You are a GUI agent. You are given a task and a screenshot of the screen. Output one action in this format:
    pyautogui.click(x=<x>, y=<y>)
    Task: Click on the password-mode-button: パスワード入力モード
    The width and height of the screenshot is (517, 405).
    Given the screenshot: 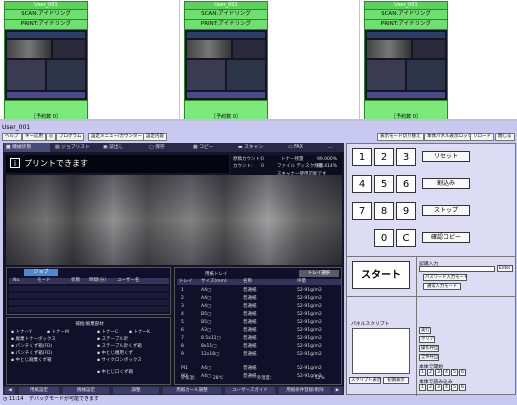 What is the action you would take?
    pyautogui.click(x=445, y=277)
    